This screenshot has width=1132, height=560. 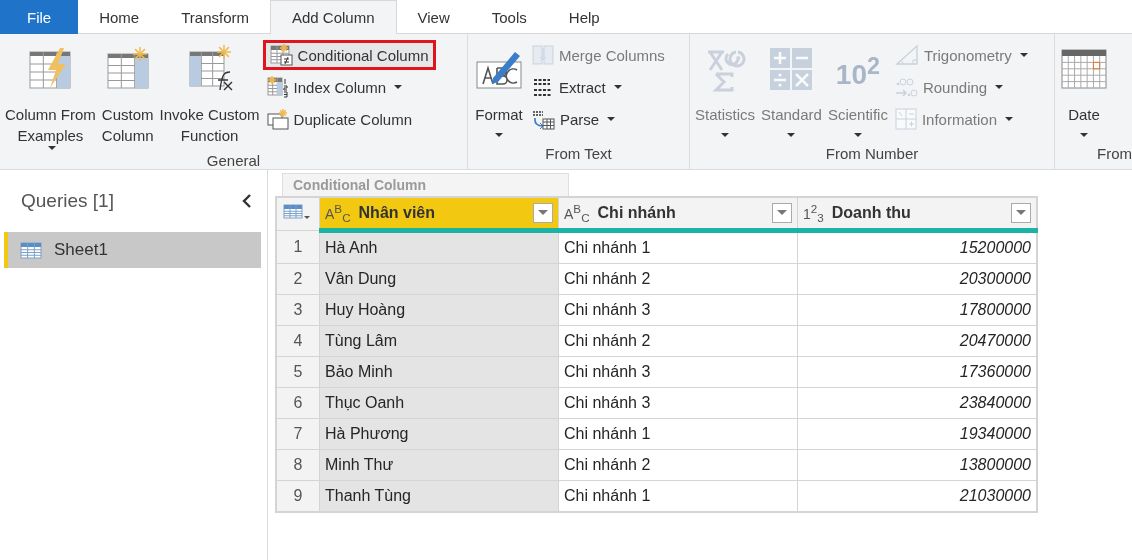 What do you see at coordinates (31, 250) in the screenshot?
I see `table-icon` at bounding box center [31, 250].